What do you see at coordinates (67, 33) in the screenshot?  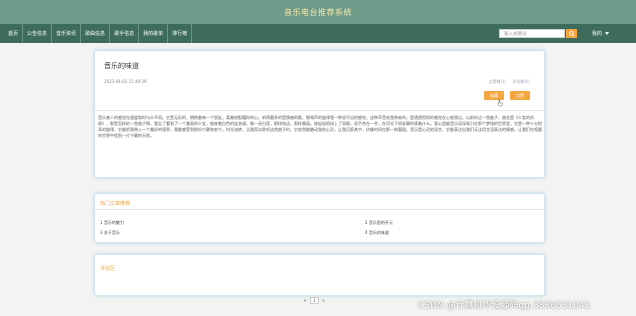 I see `nav-item-music-news: 音乐资讯` at bounding box center [67, 33].